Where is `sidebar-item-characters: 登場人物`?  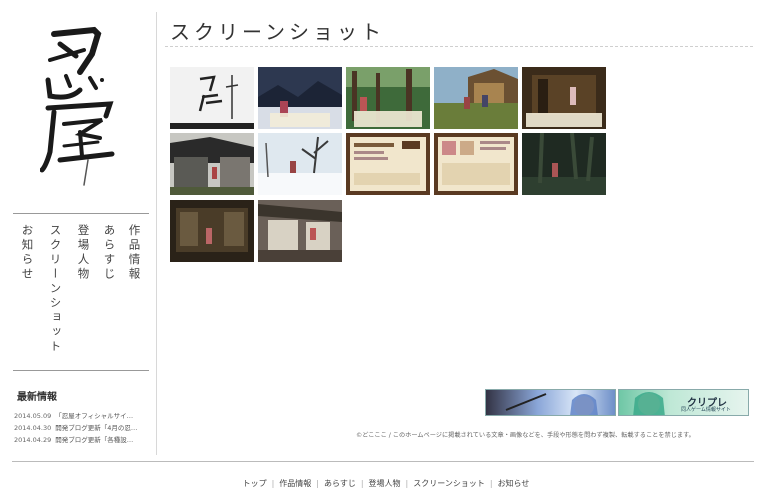 sidebar-item-characters: 登場人物 is located at coordinates (84, 253).